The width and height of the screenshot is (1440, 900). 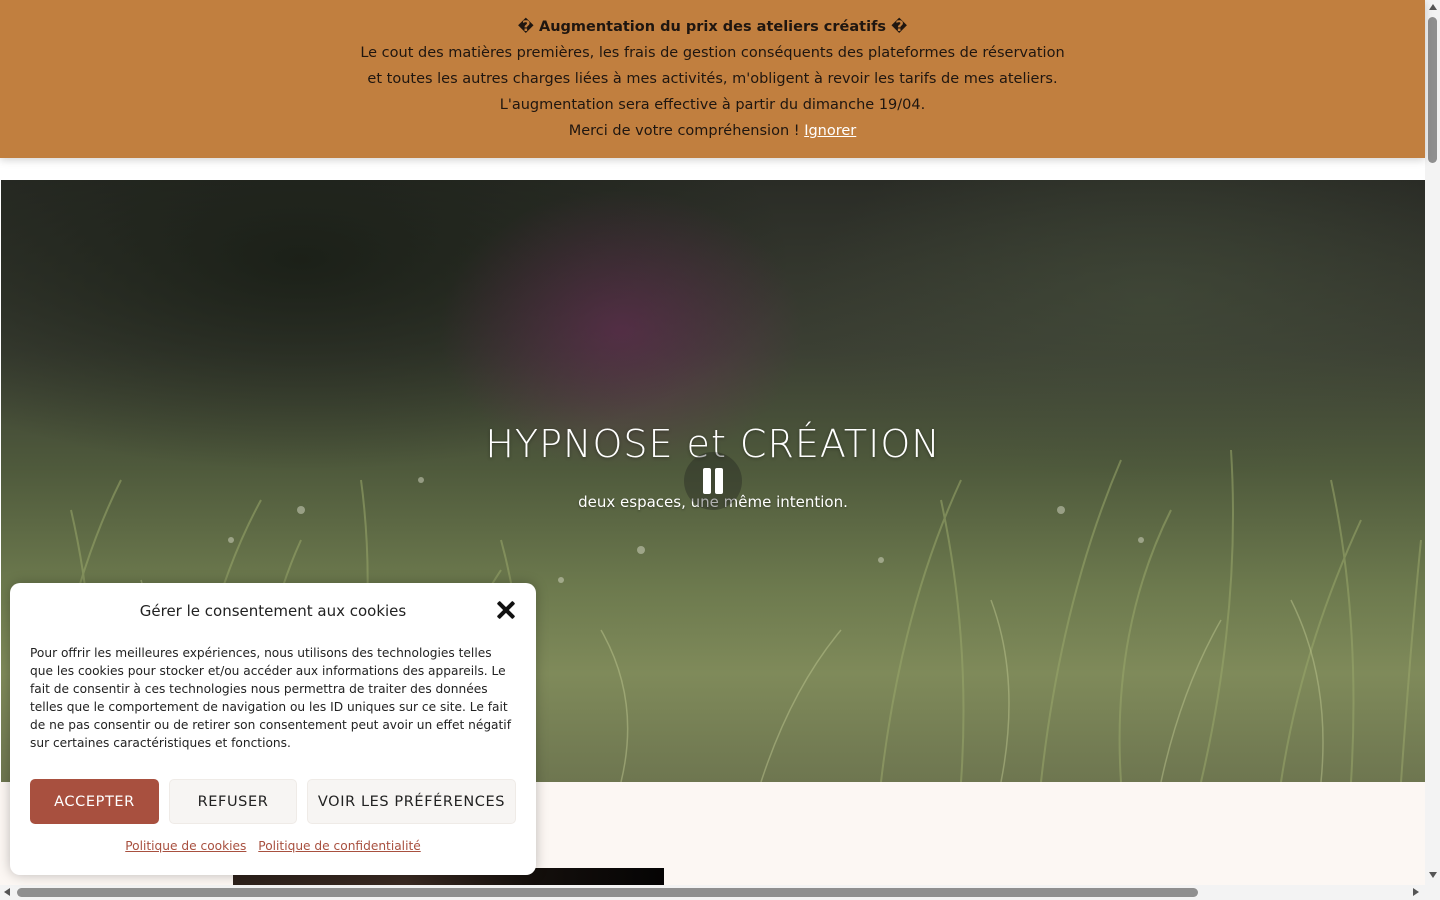 I want to click on scrollbar-corner, so click(x=1432, y=892).